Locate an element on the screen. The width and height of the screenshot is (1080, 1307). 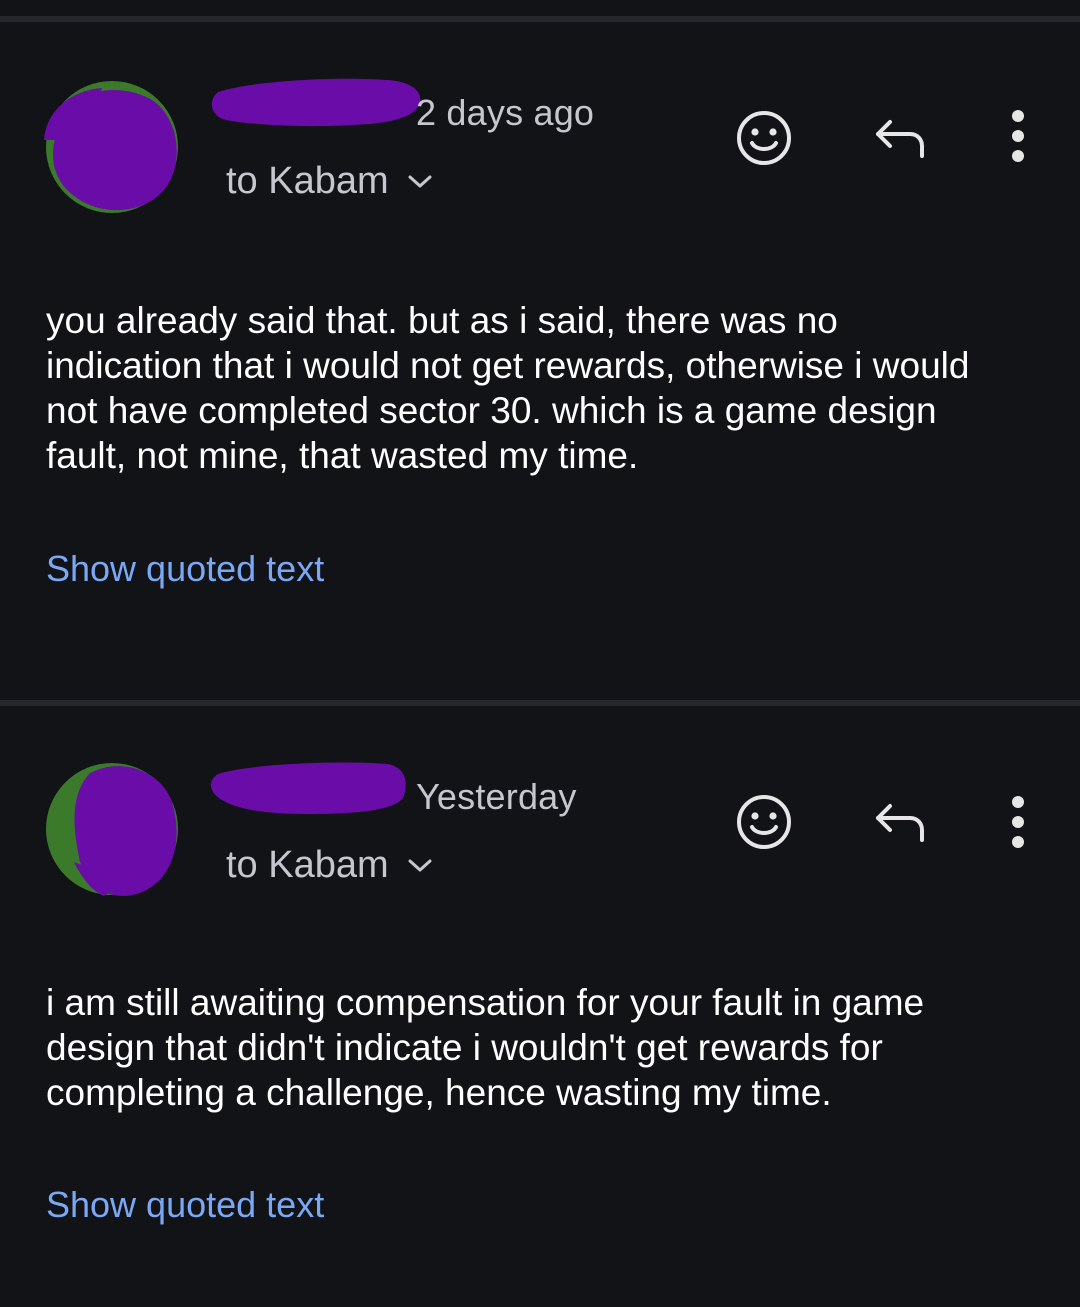
message-timestamp: Yesterday is located at coordinates (496, 796).